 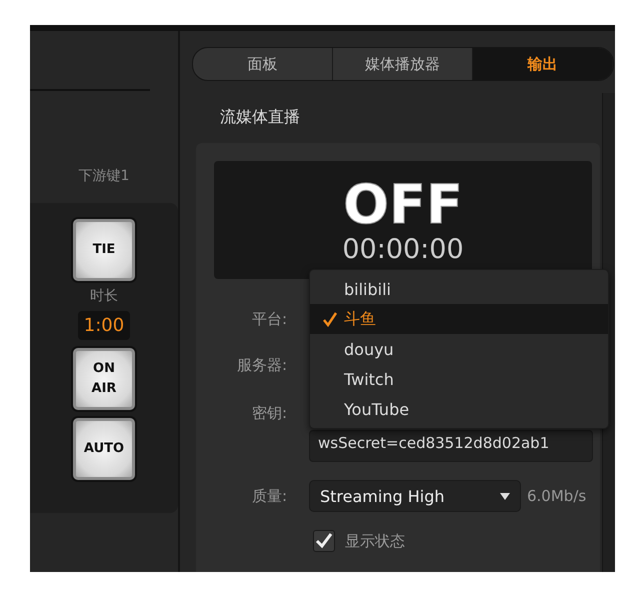 What do you see at coordinates (556, 496) in the screenshot?
I see `bitrate-text: 6.0Mb/s` at bounding box center [556, 496].